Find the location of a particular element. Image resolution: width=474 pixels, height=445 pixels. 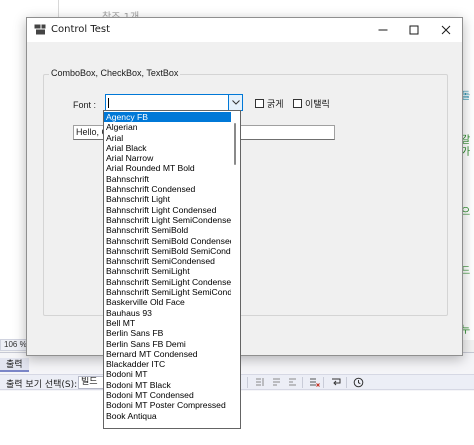

chevron-down-icon is located at coordinates (235, 102).